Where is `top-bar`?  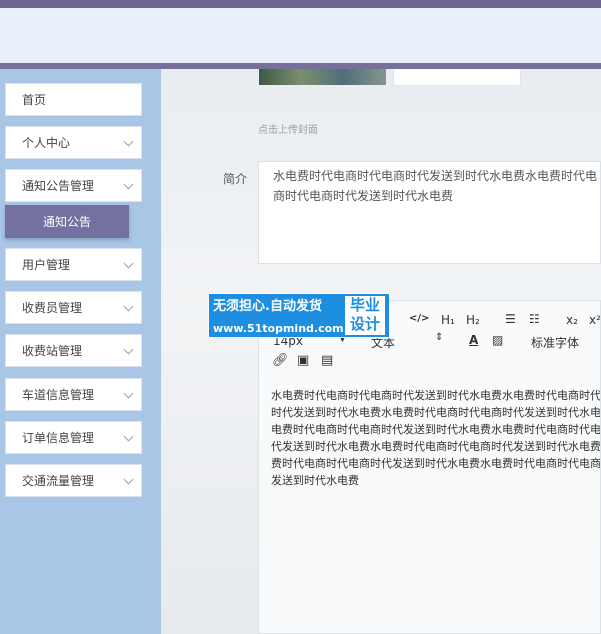
top-bar is located at coordinates (300, 4).